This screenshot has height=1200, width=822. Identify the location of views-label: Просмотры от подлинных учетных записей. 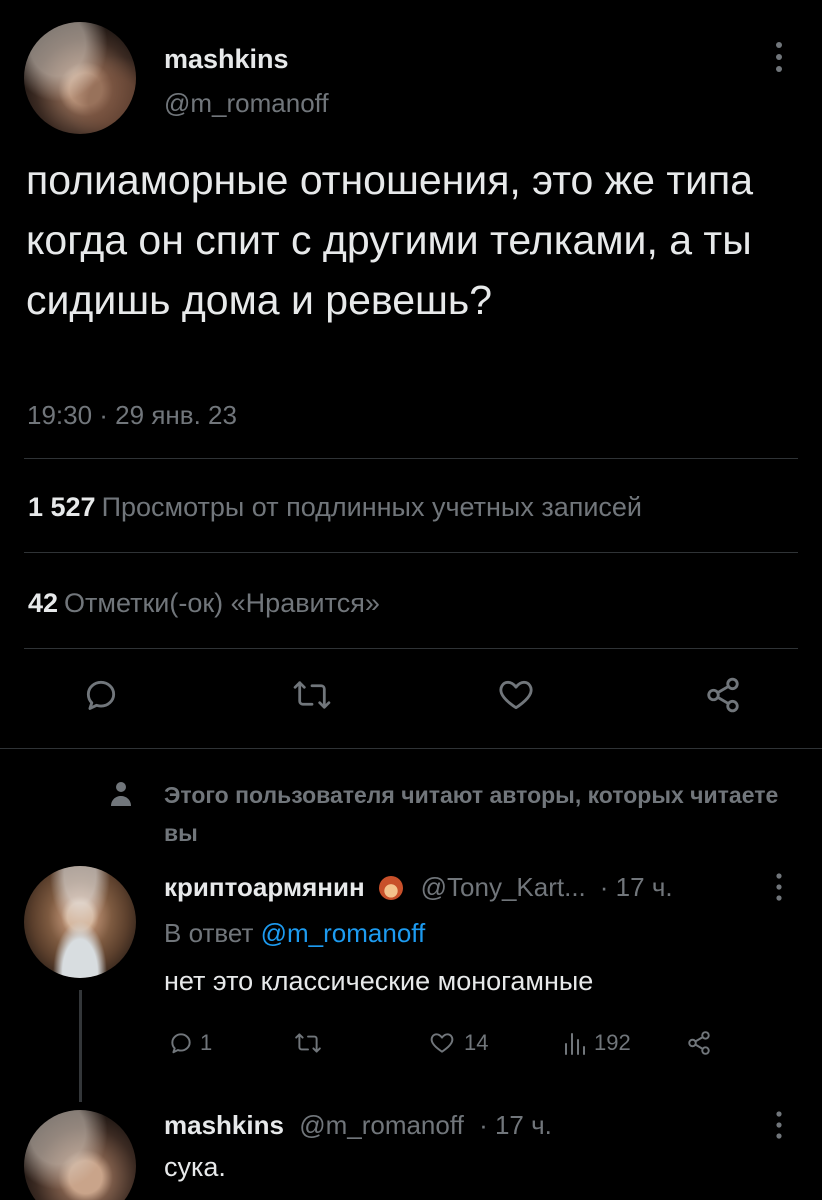
(372, 507).